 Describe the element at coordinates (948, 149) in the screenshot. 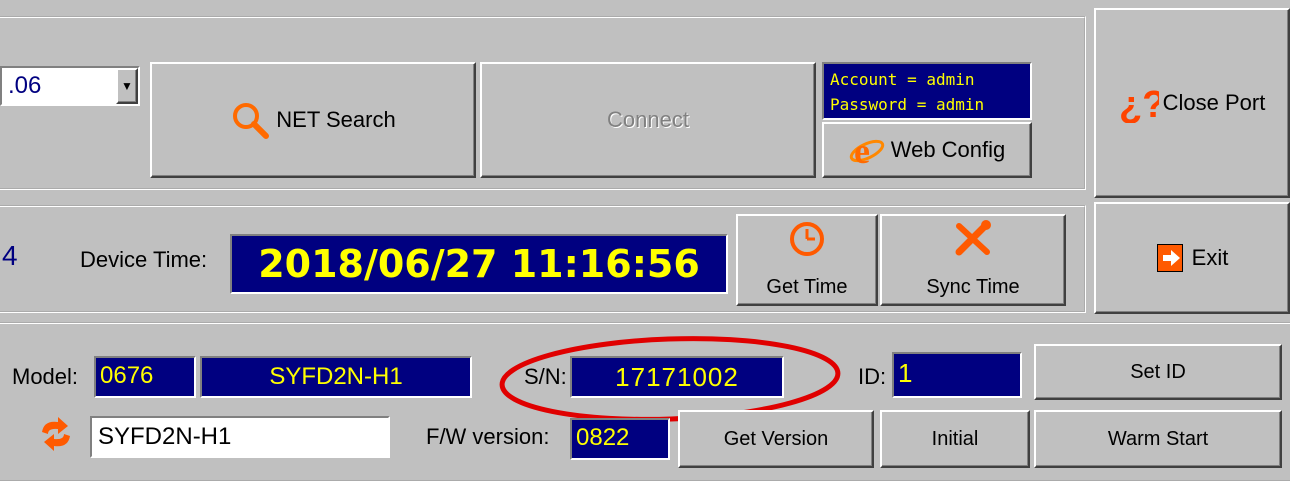

I see `web-config-label: Web Config` at that location.